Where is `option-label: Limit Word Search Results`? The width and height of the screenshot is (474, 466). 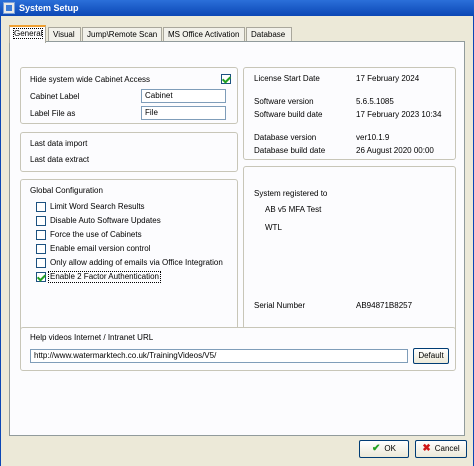
option-label: Limit Word Search Results is located at coordinates (97, 206).